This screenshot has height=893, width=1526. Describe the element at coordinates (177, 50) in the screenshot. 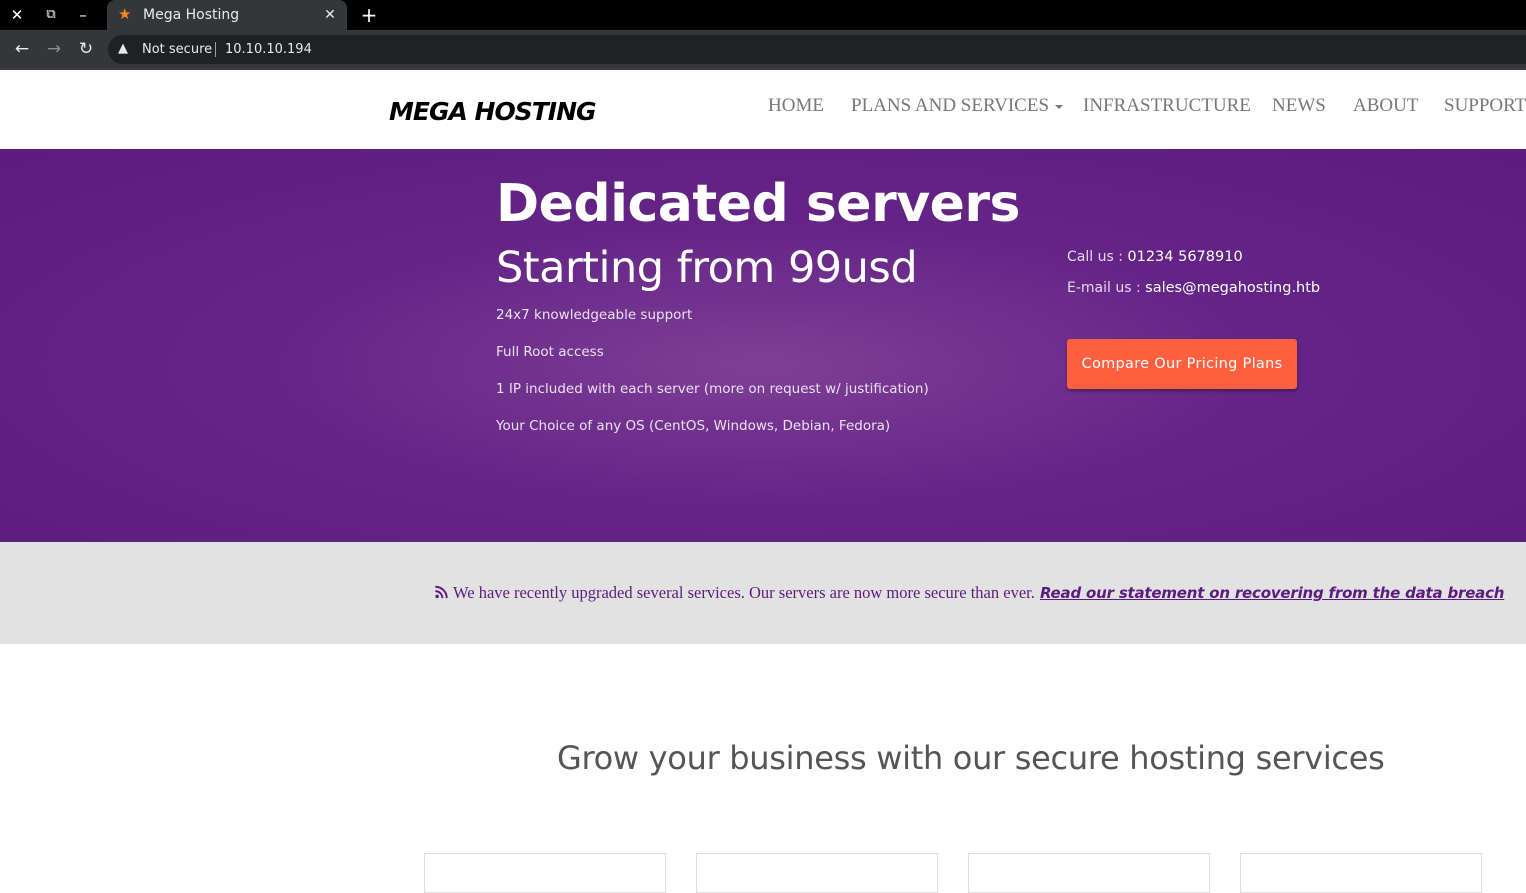

I see `security-label: Not secure` at that location.